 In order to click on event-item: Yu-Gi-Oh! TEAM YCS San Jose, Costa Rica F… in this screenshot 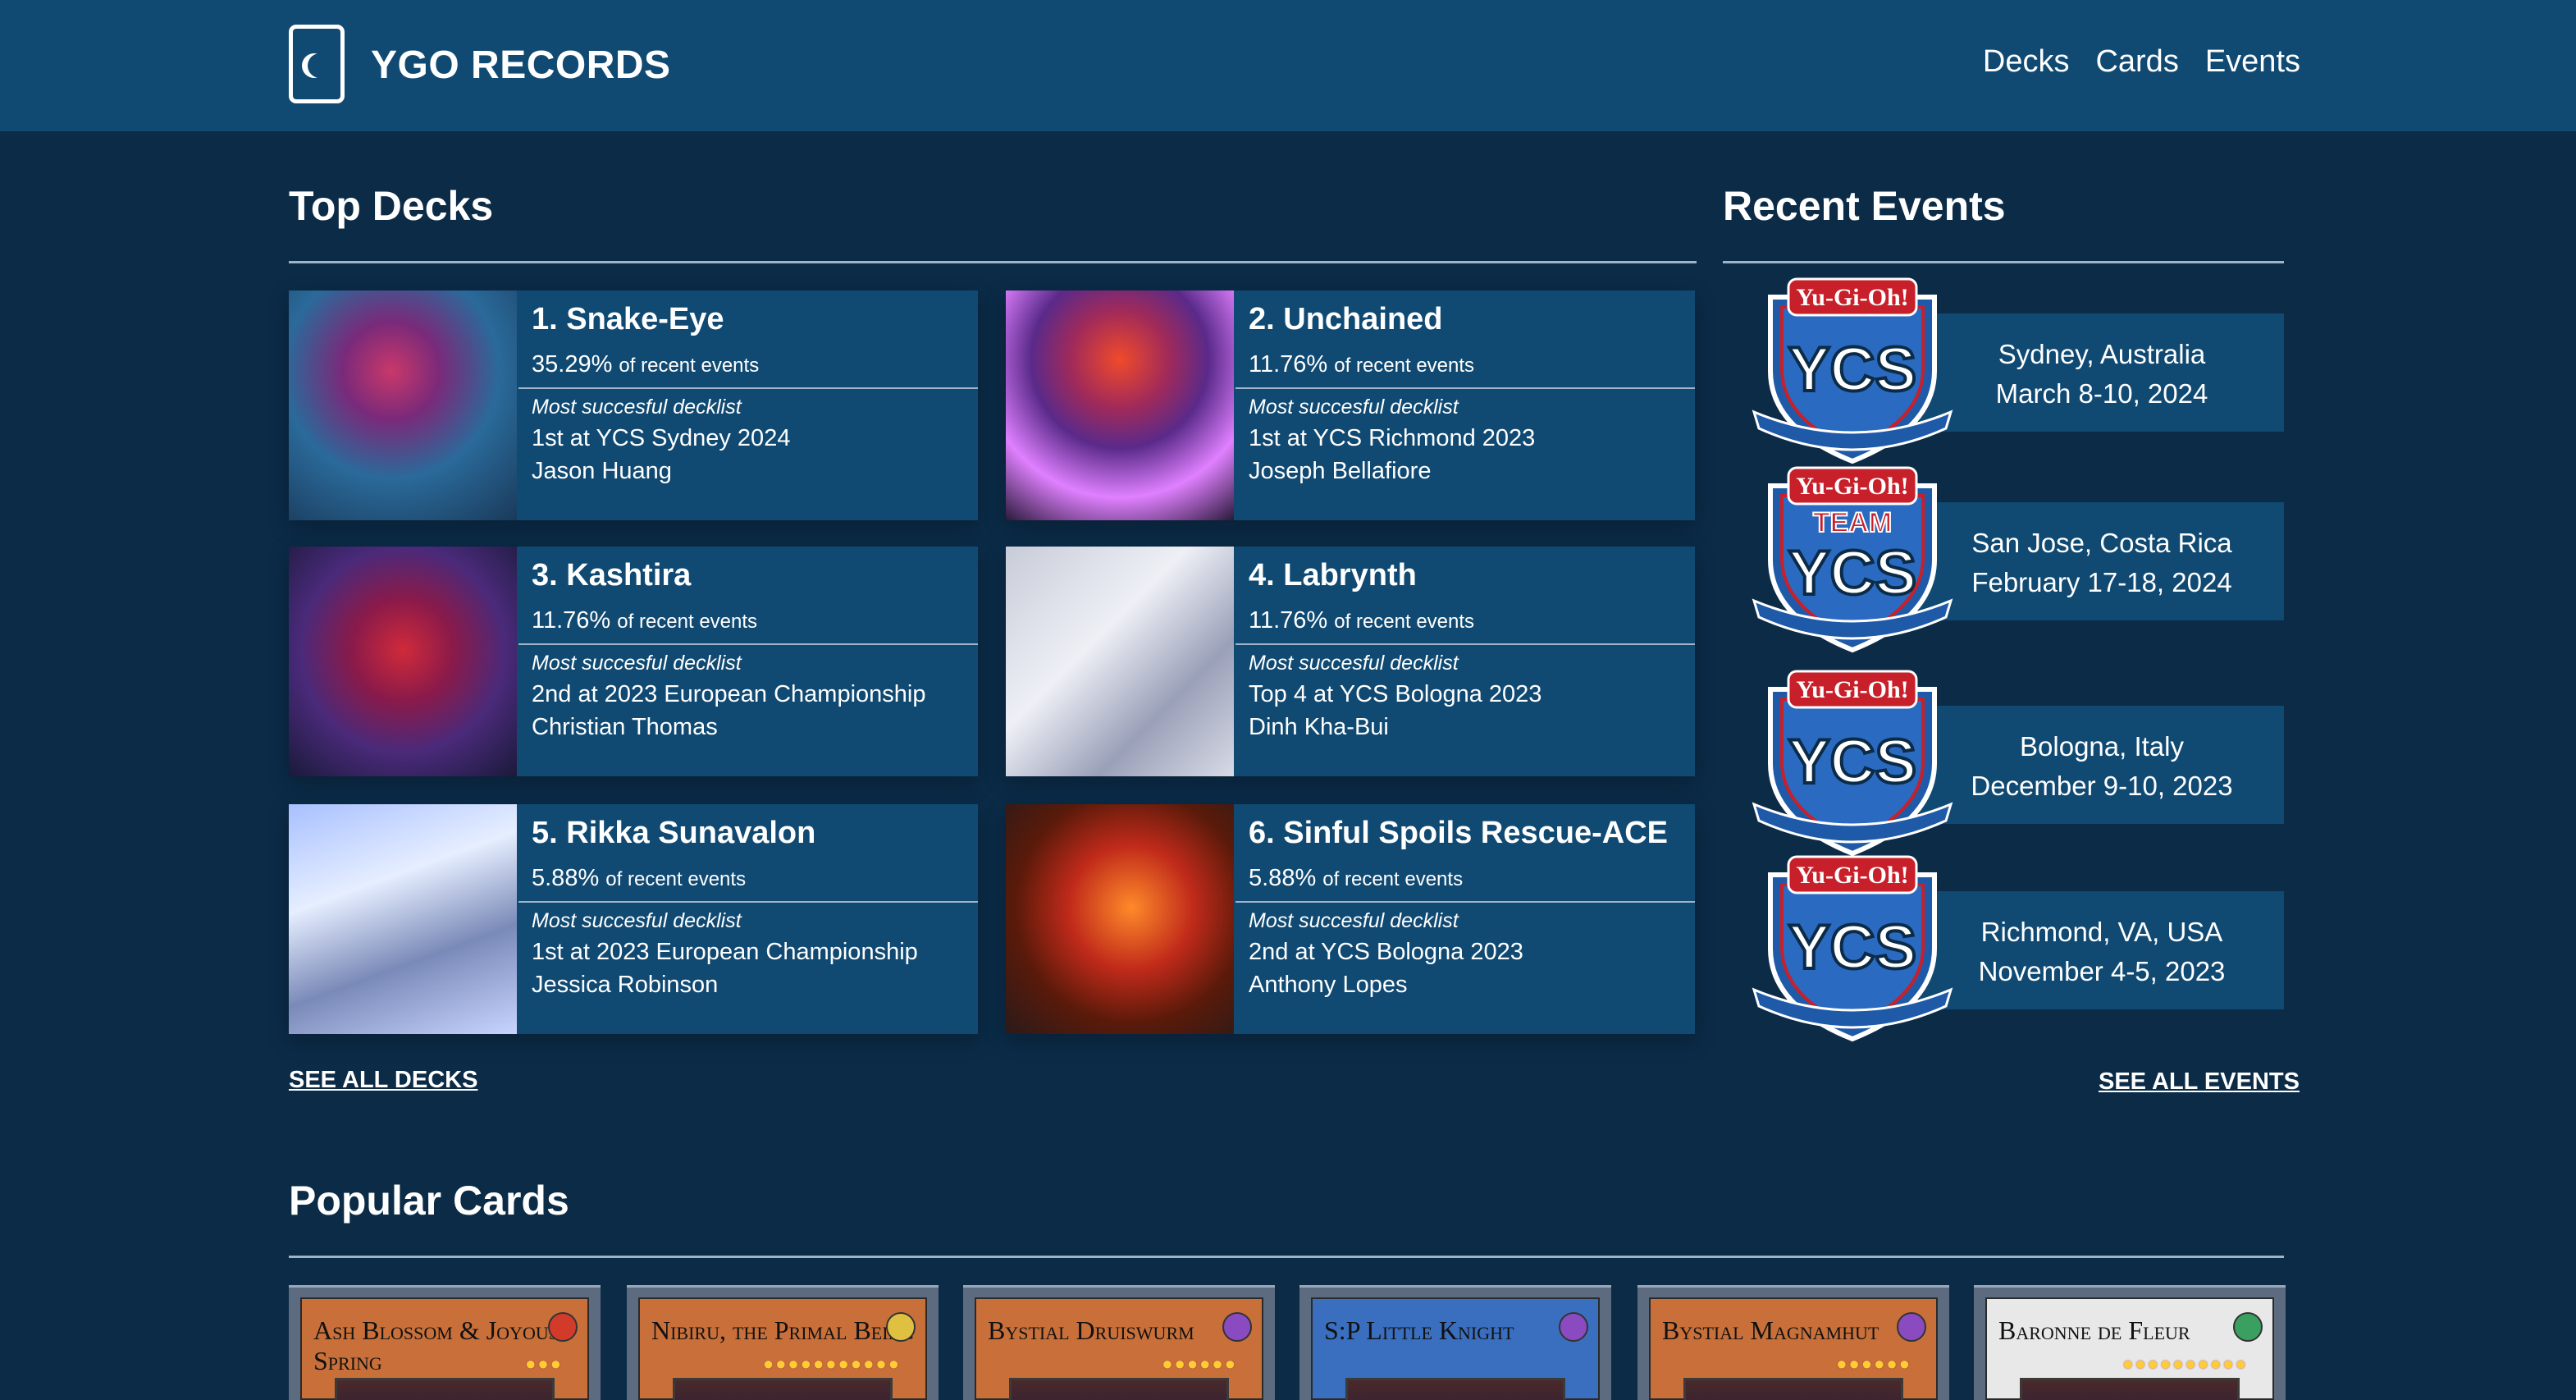, I will do `click(2004, 559)`.